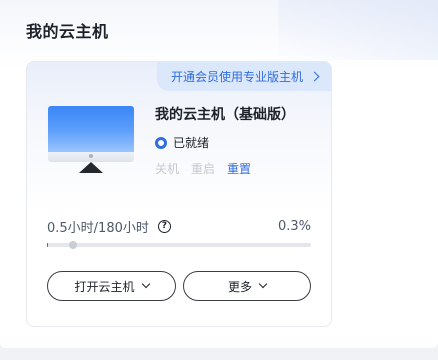  Describe the element at coordinates (239, 286) in the screenshot. I see `more-label: 更多` at that location.